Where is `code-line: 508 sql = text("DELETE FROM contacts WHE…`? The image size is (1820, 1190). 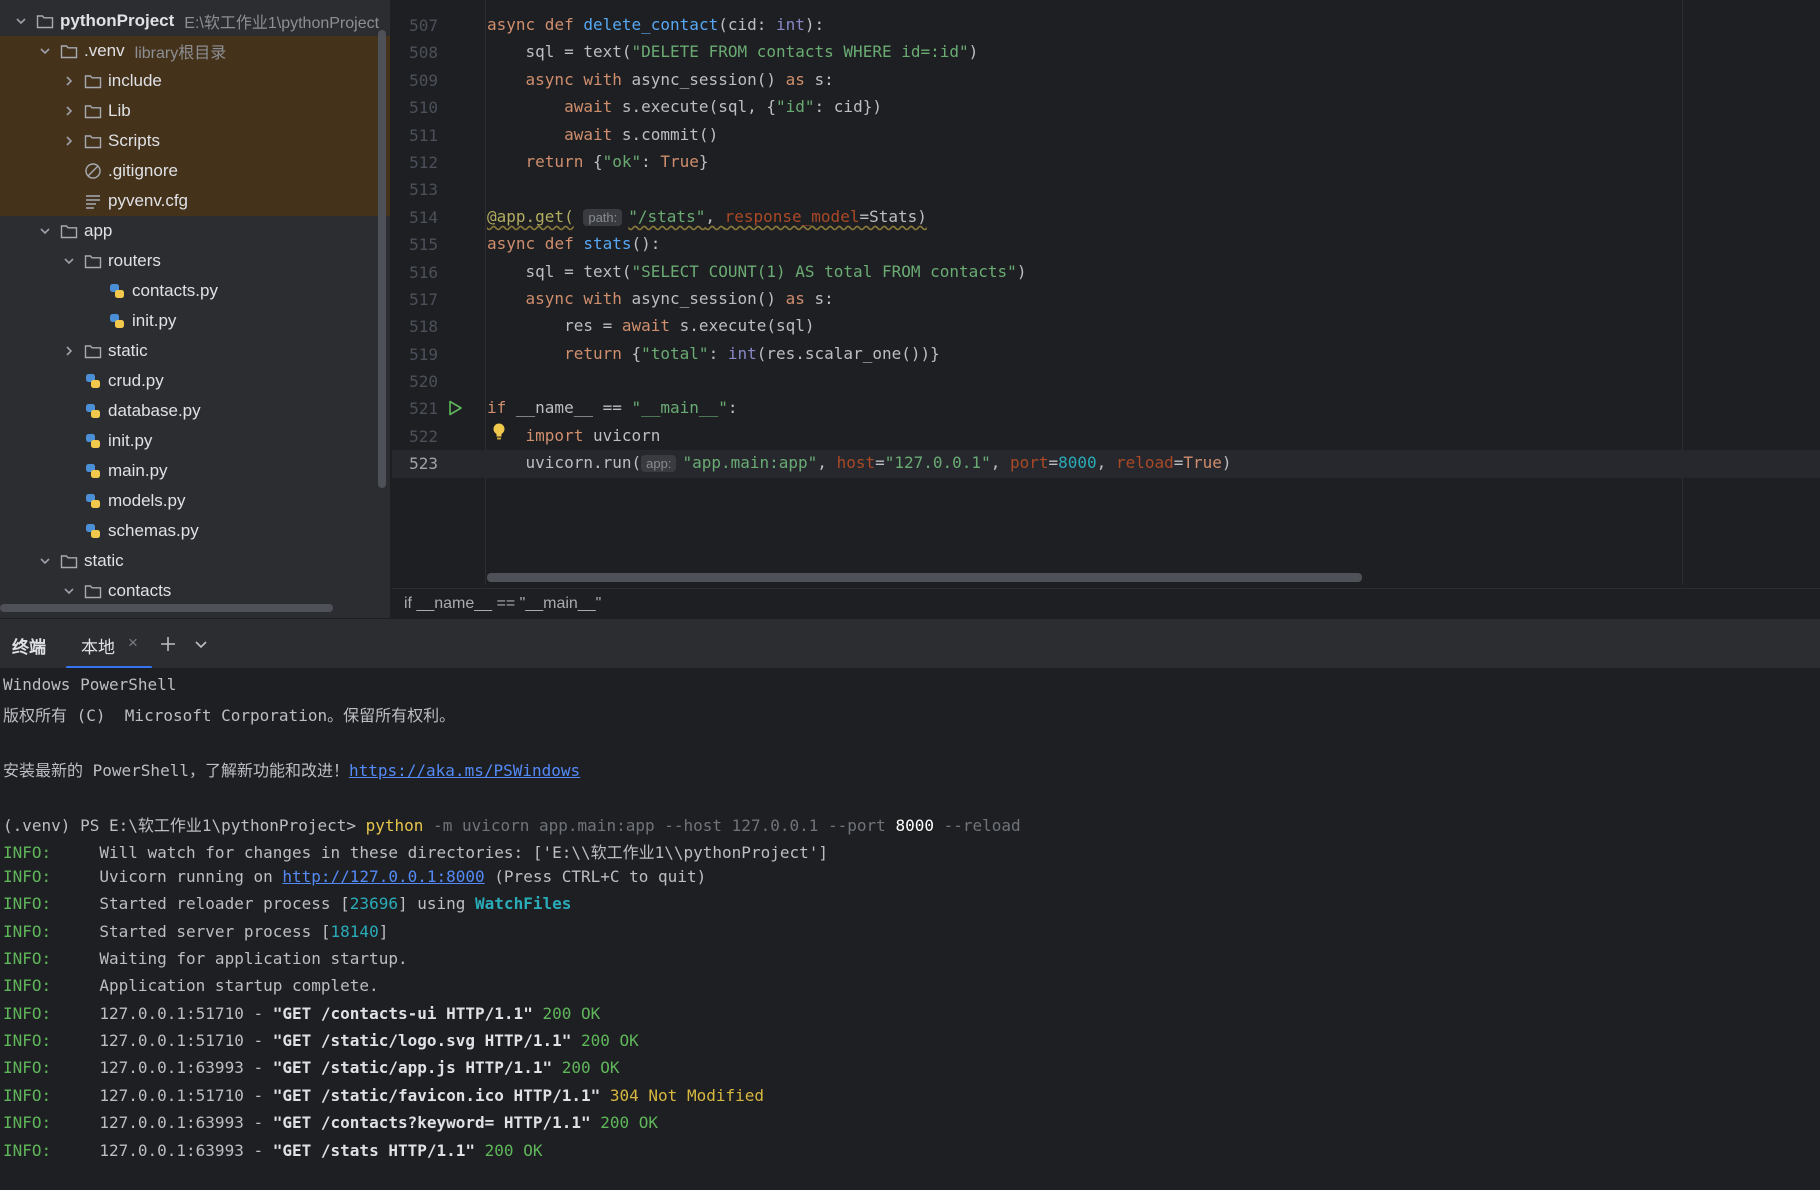 code-line: 508 sql = text("DELETE FROM contacts WHE… is located at coordinates (1106, 52).